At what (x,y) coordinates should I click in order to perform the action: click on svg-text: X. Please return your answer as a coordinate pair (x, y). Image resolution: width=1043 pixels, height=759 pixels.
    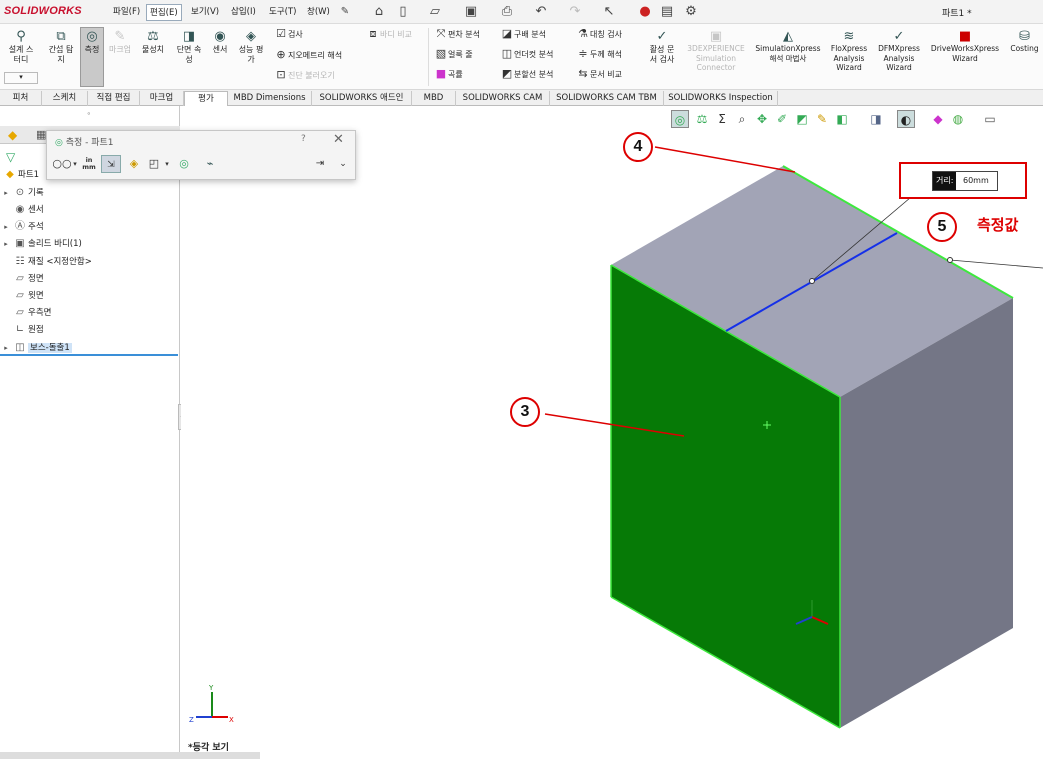
    Looking at the image, I should click on (231, 720).